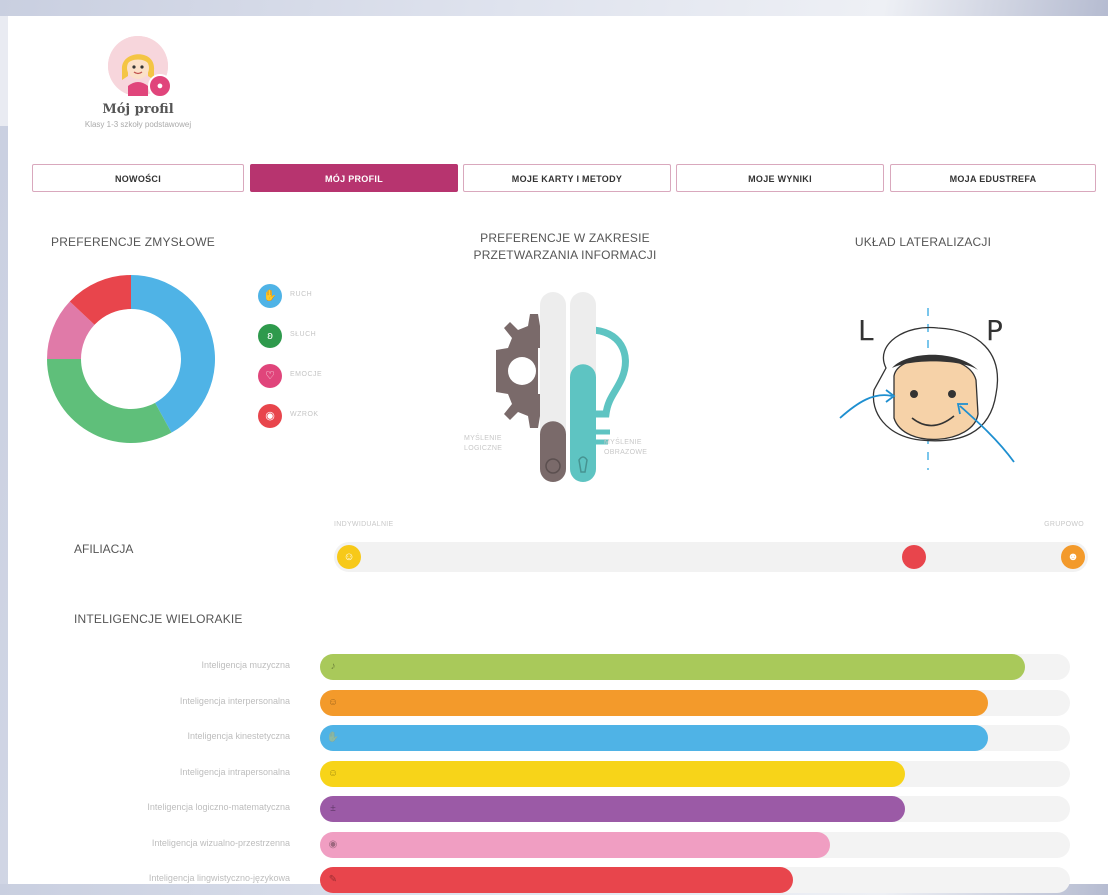 The height and width of the screenshot is (895, 1108). Describe the element at coordinates (565, 238) in the screenshot. I see `processing-title-line1: PREFERENCJE W ZAKRESIE` at that location.